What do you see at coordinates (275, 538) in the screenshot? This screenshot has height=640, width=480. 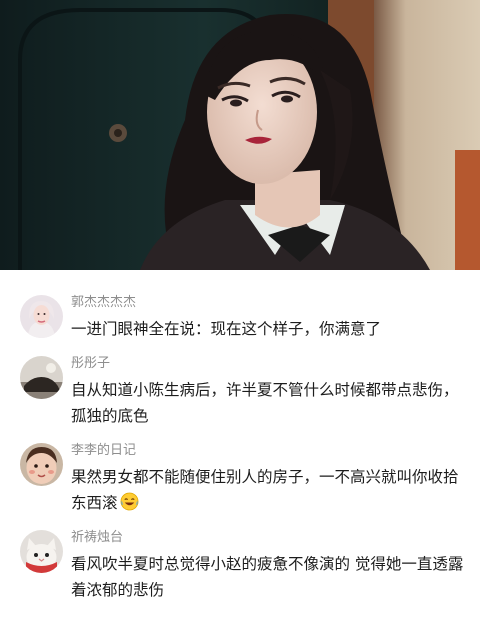 I see `comment-username: 祈祷烛台` at bounding box center [275, 538].